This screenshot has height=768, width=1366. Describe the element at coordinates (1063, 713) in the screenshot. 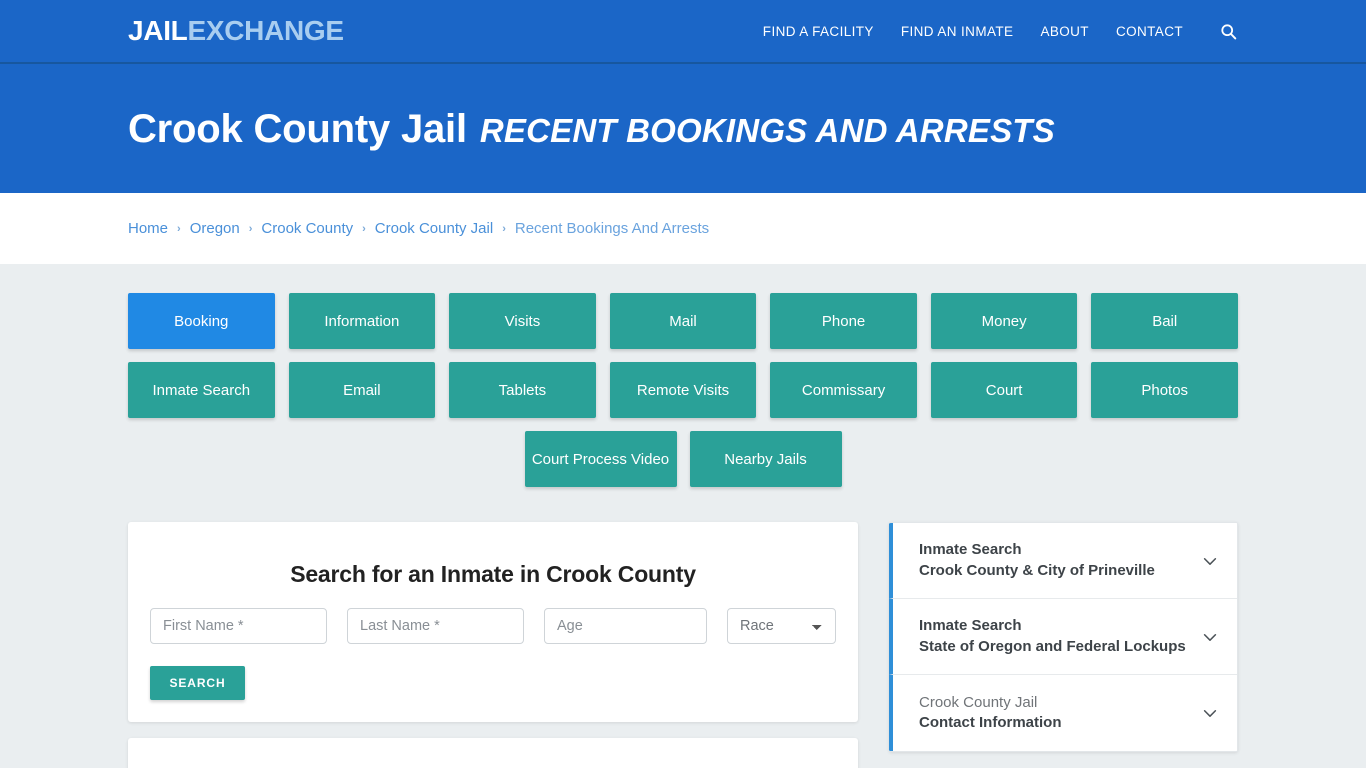

I see `accordion-item-contact-information: Crook County Jail Contact Information` at that location.